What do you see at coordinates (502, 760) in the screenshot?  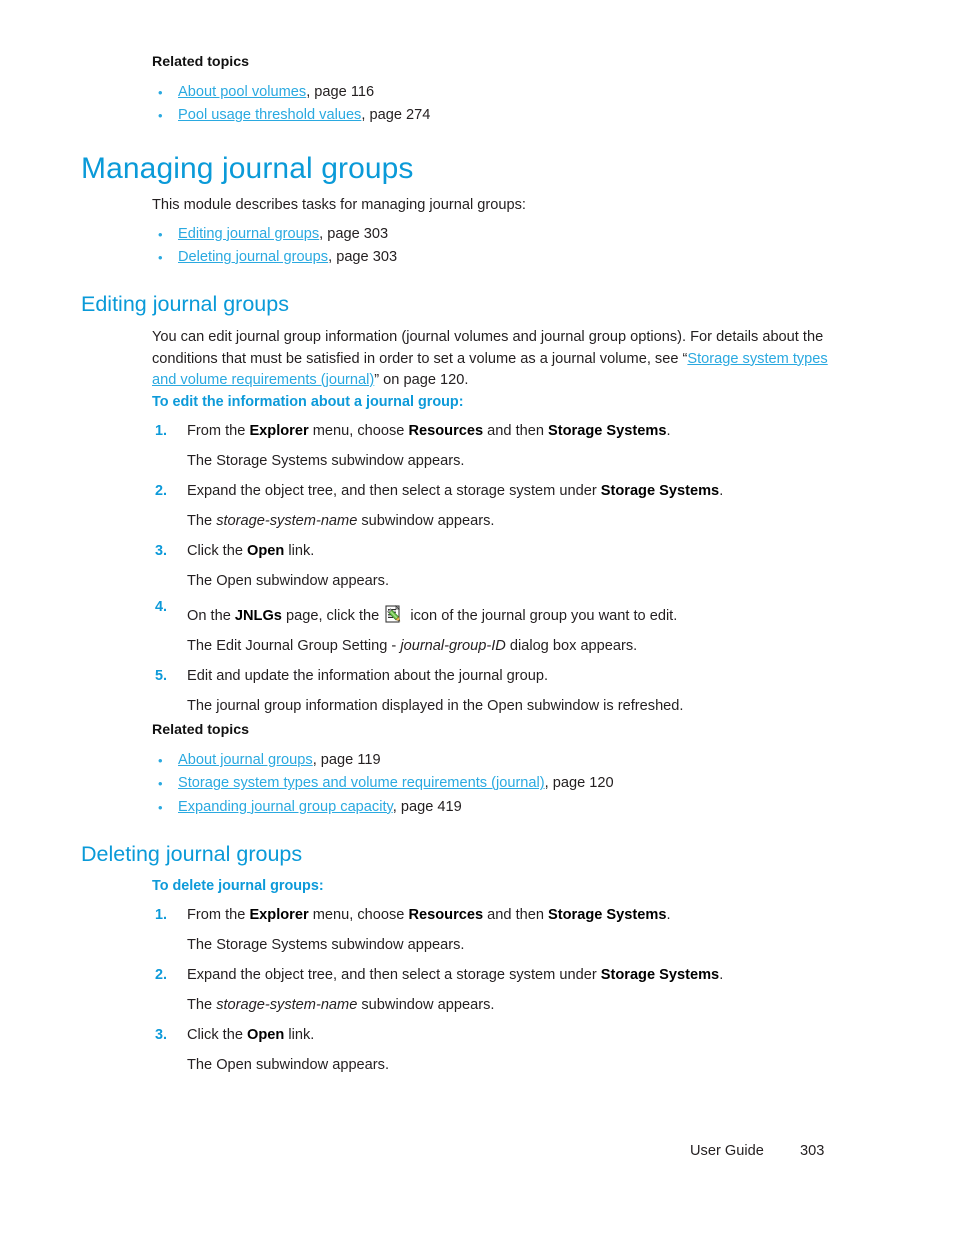 I see `list-item: • About journal groups, page 119` at bounding box center [502, 760].